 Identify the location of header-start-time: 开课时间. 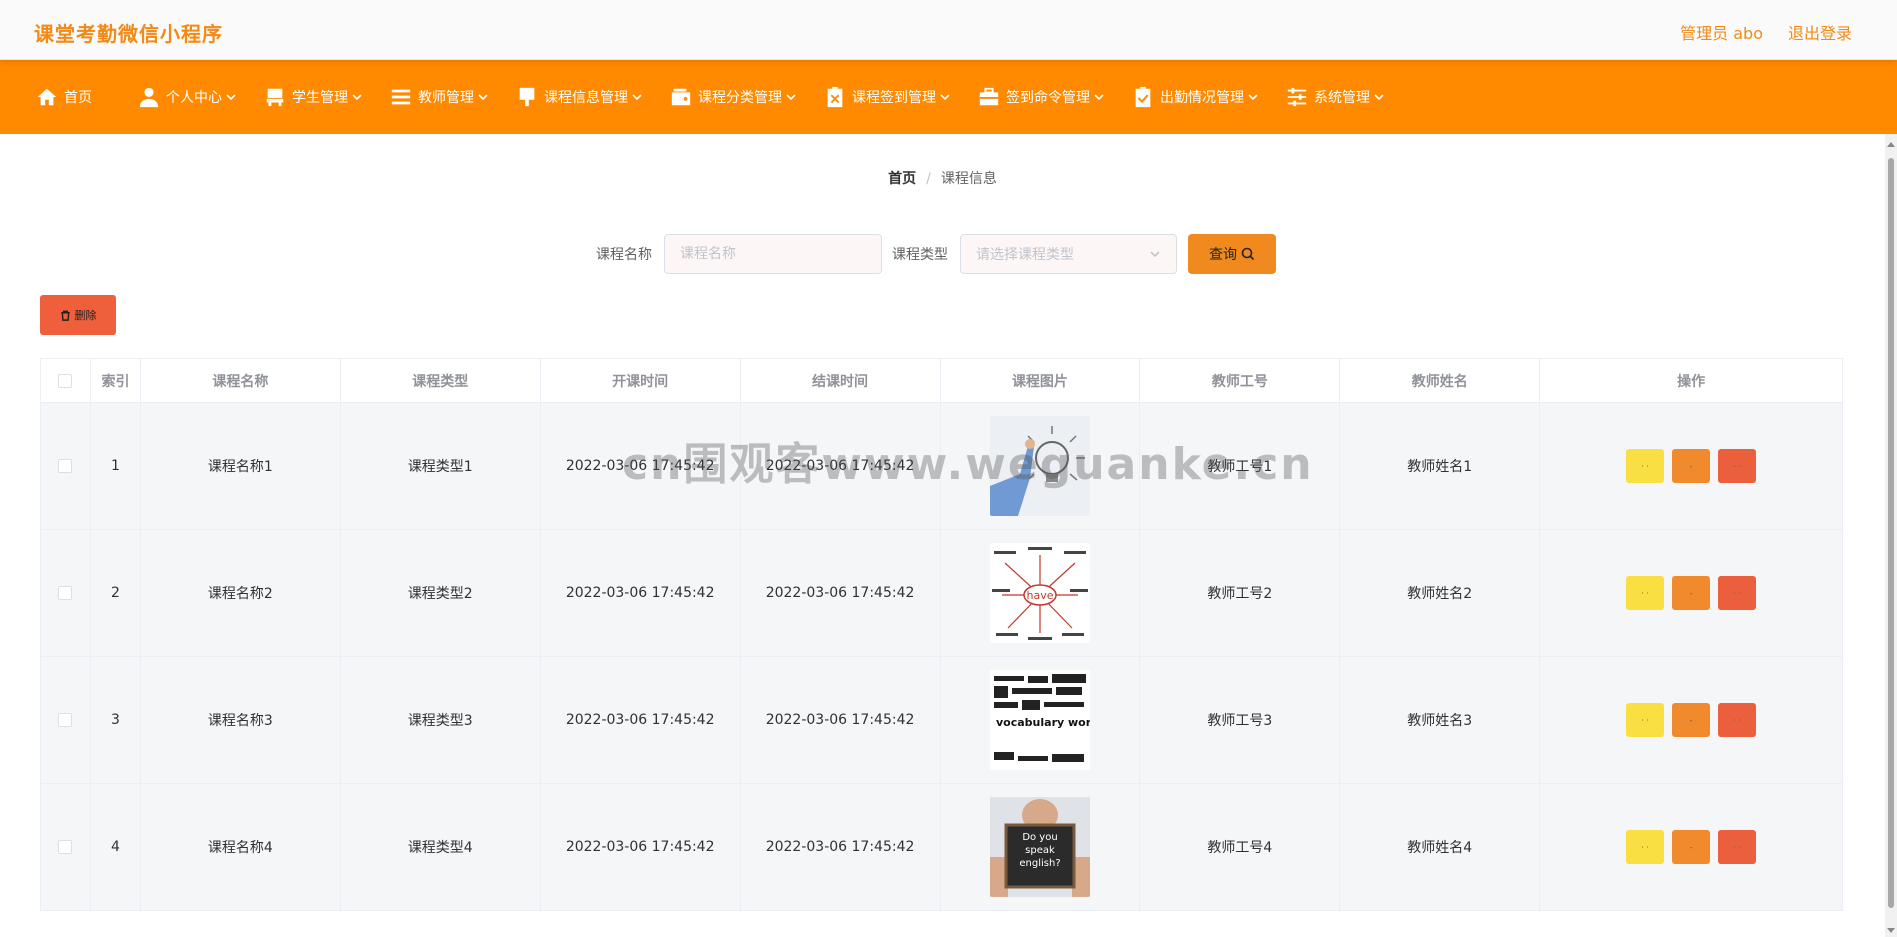
(640, 381).